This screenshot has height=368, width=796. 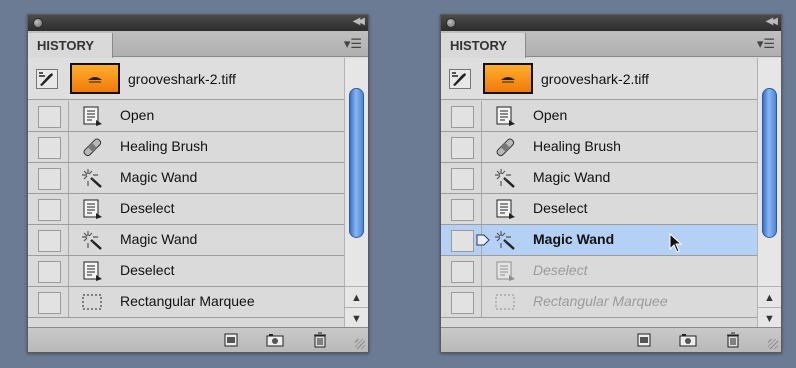 I want to click on history-state-label: Healing Brush, so click(x=164, y=146).